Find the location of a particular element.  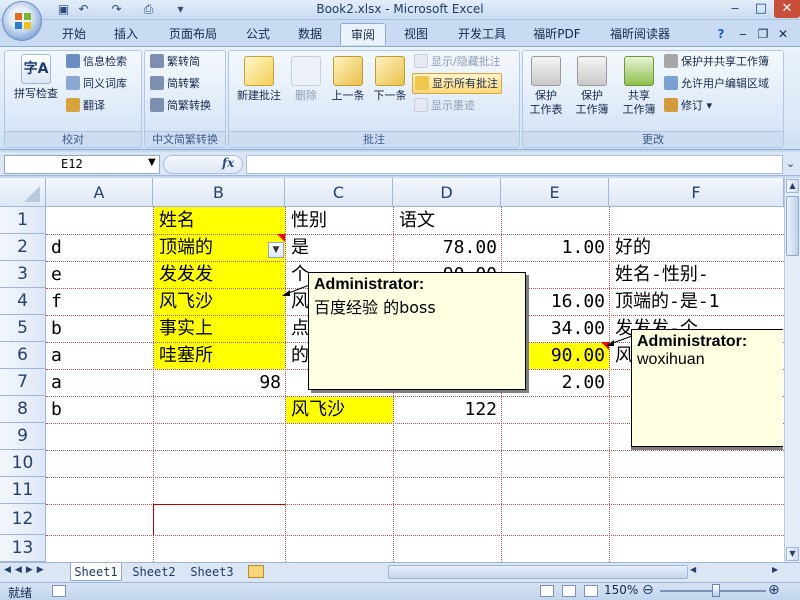

cell-f2: 好的 is located at coordinates (633, 248).